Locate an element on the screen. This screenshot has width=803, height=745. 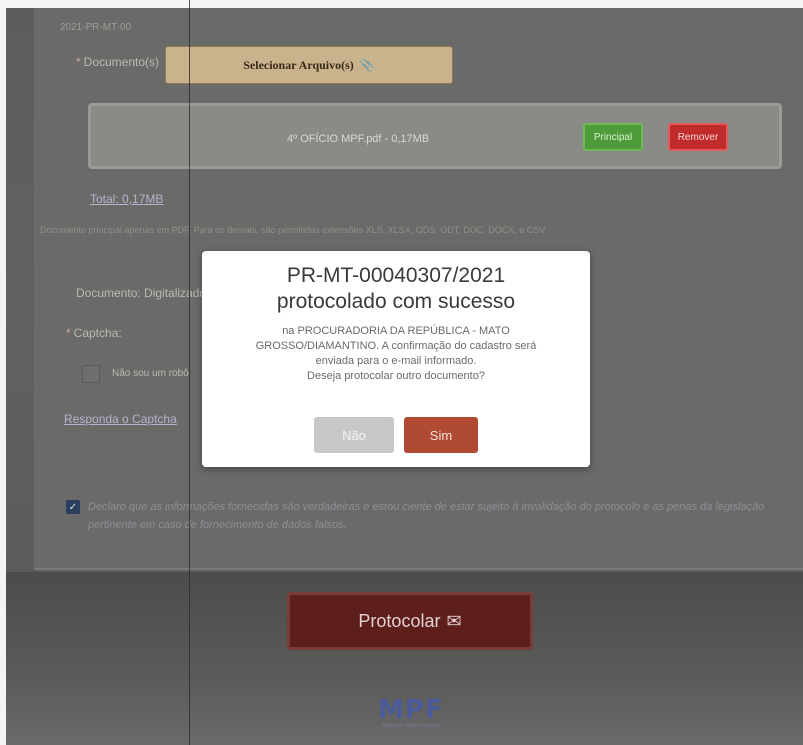
no-button: Não is located at coordinates (354, 435).